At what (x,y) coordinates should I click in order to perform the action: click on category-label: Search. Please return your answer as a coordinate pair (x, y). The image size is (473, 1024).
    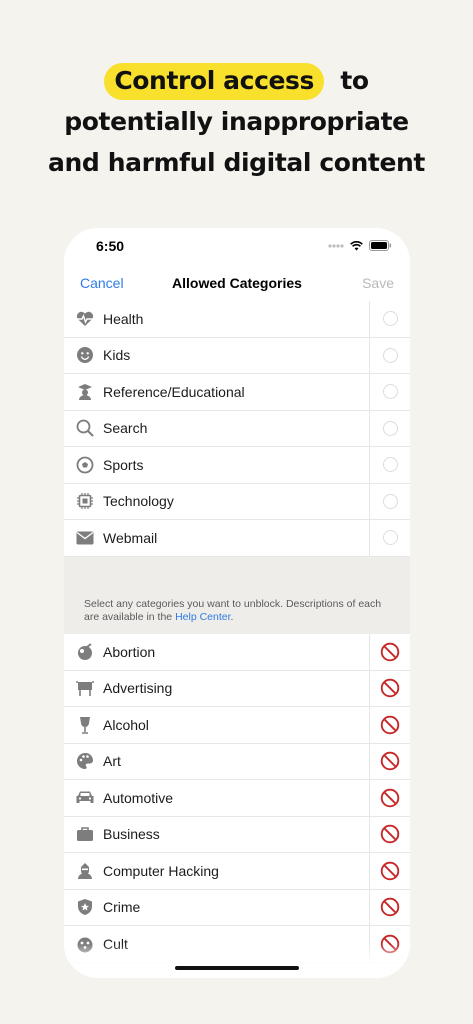
    Looking at the image, I should click on (125, 428).